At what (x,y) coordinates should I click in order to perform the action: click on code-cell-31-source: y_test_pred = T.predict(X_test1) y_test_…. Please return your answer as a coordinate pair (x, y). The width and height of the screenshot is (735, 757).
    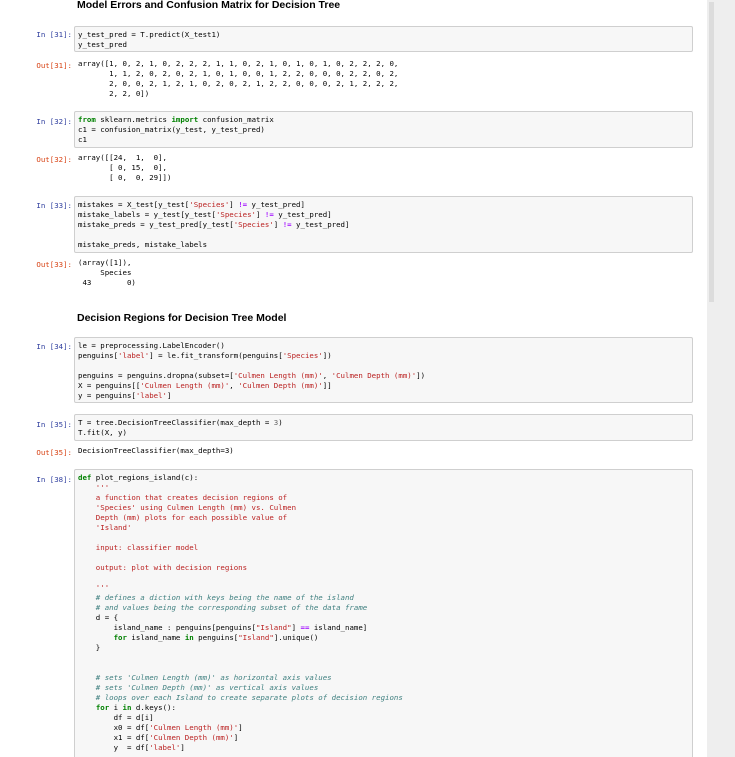
    Looking at the image, I should click on (149, 40).